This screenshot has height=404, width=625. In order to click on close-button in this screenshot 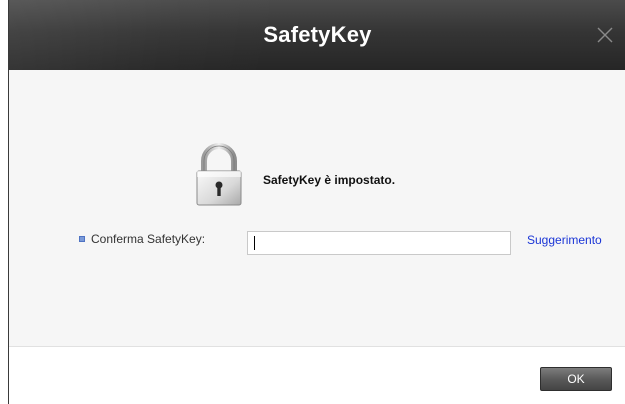, I will do `click(605, 35)`.